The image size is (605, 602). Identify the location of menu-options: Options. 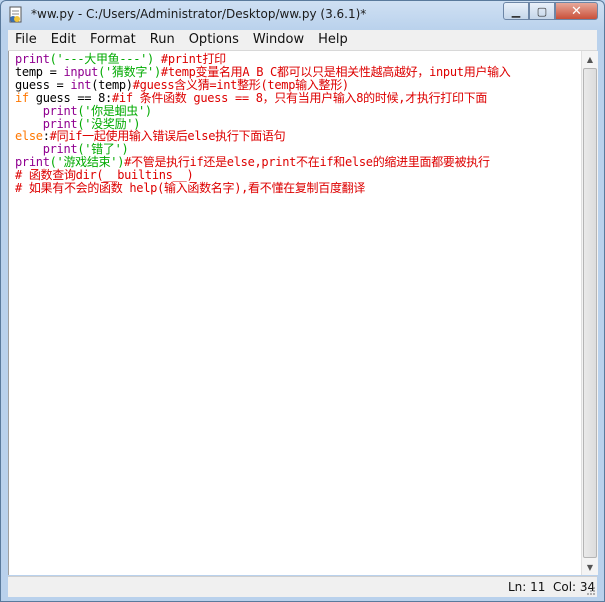
(214, 40).